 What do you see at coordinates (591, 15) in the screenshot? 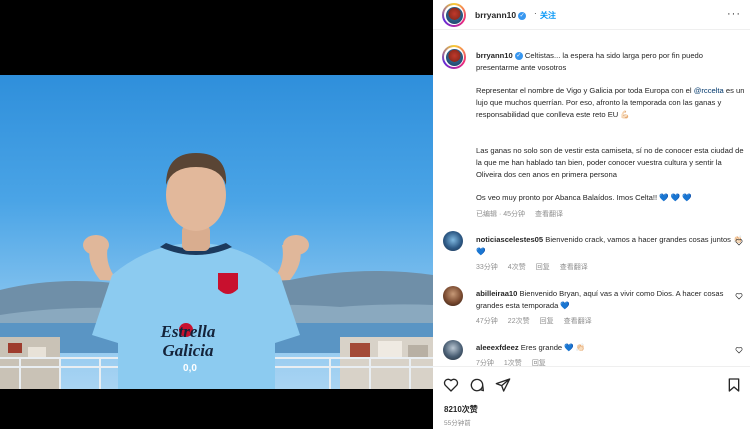
I see `post-header: brryann10 ✓ · 关注 ···` at bounding box center [591, 15].